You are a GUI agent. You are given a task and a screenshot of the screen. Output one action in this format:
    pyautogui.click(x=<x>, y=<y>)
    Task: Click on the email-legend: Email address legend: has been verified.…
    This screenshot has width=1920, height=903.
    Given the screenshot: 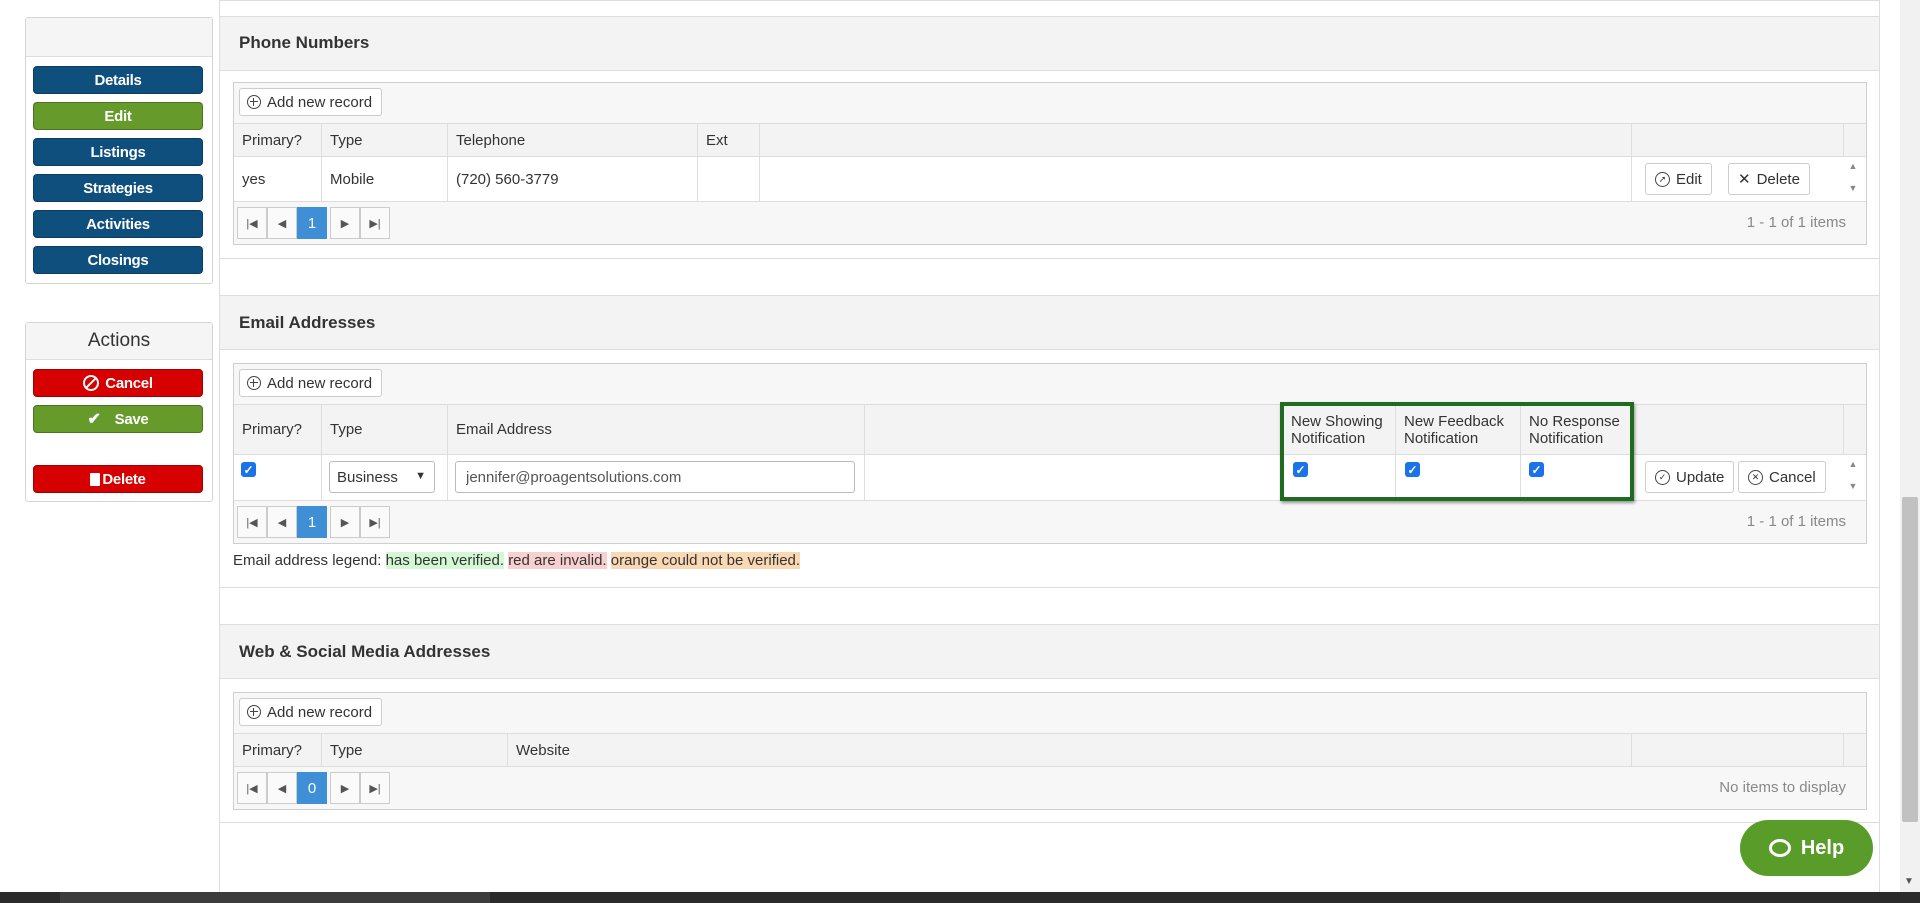 What is the action you would take?
    pyautogui.click(x=517, y=560)
    